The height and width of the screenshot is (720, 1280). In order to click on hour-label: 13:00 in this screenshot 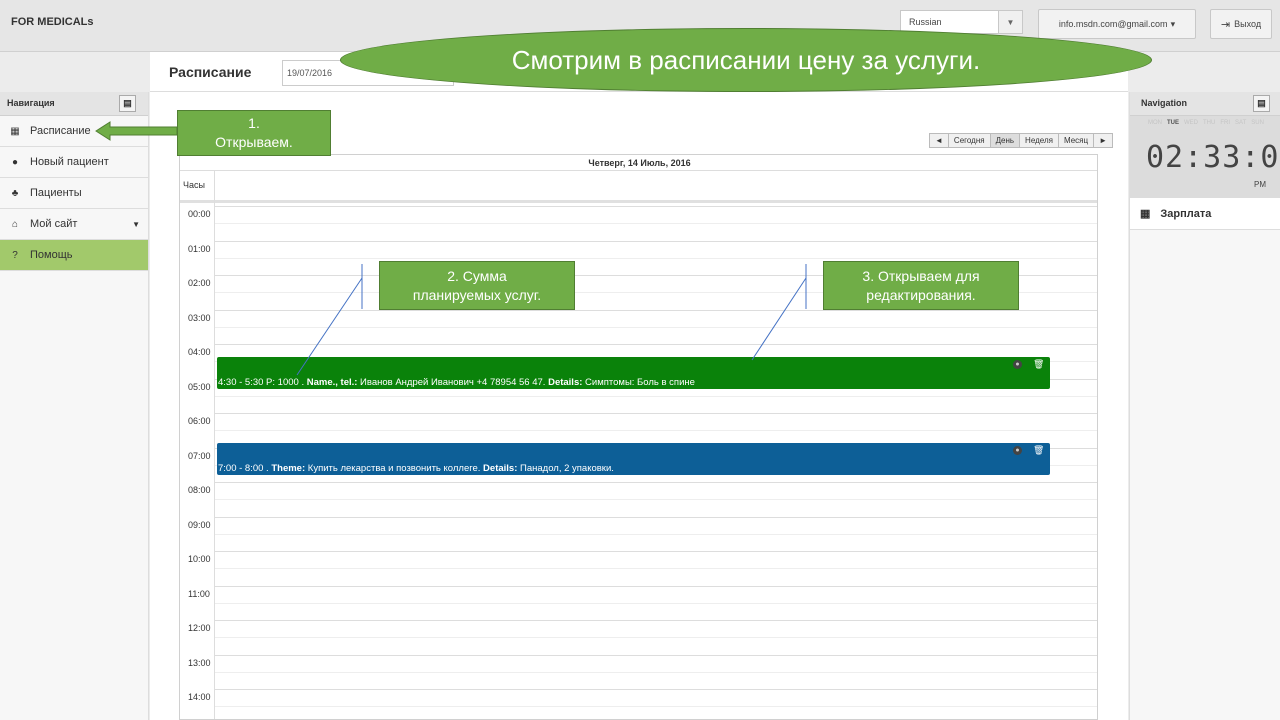, I will do `click(199, 662)`.